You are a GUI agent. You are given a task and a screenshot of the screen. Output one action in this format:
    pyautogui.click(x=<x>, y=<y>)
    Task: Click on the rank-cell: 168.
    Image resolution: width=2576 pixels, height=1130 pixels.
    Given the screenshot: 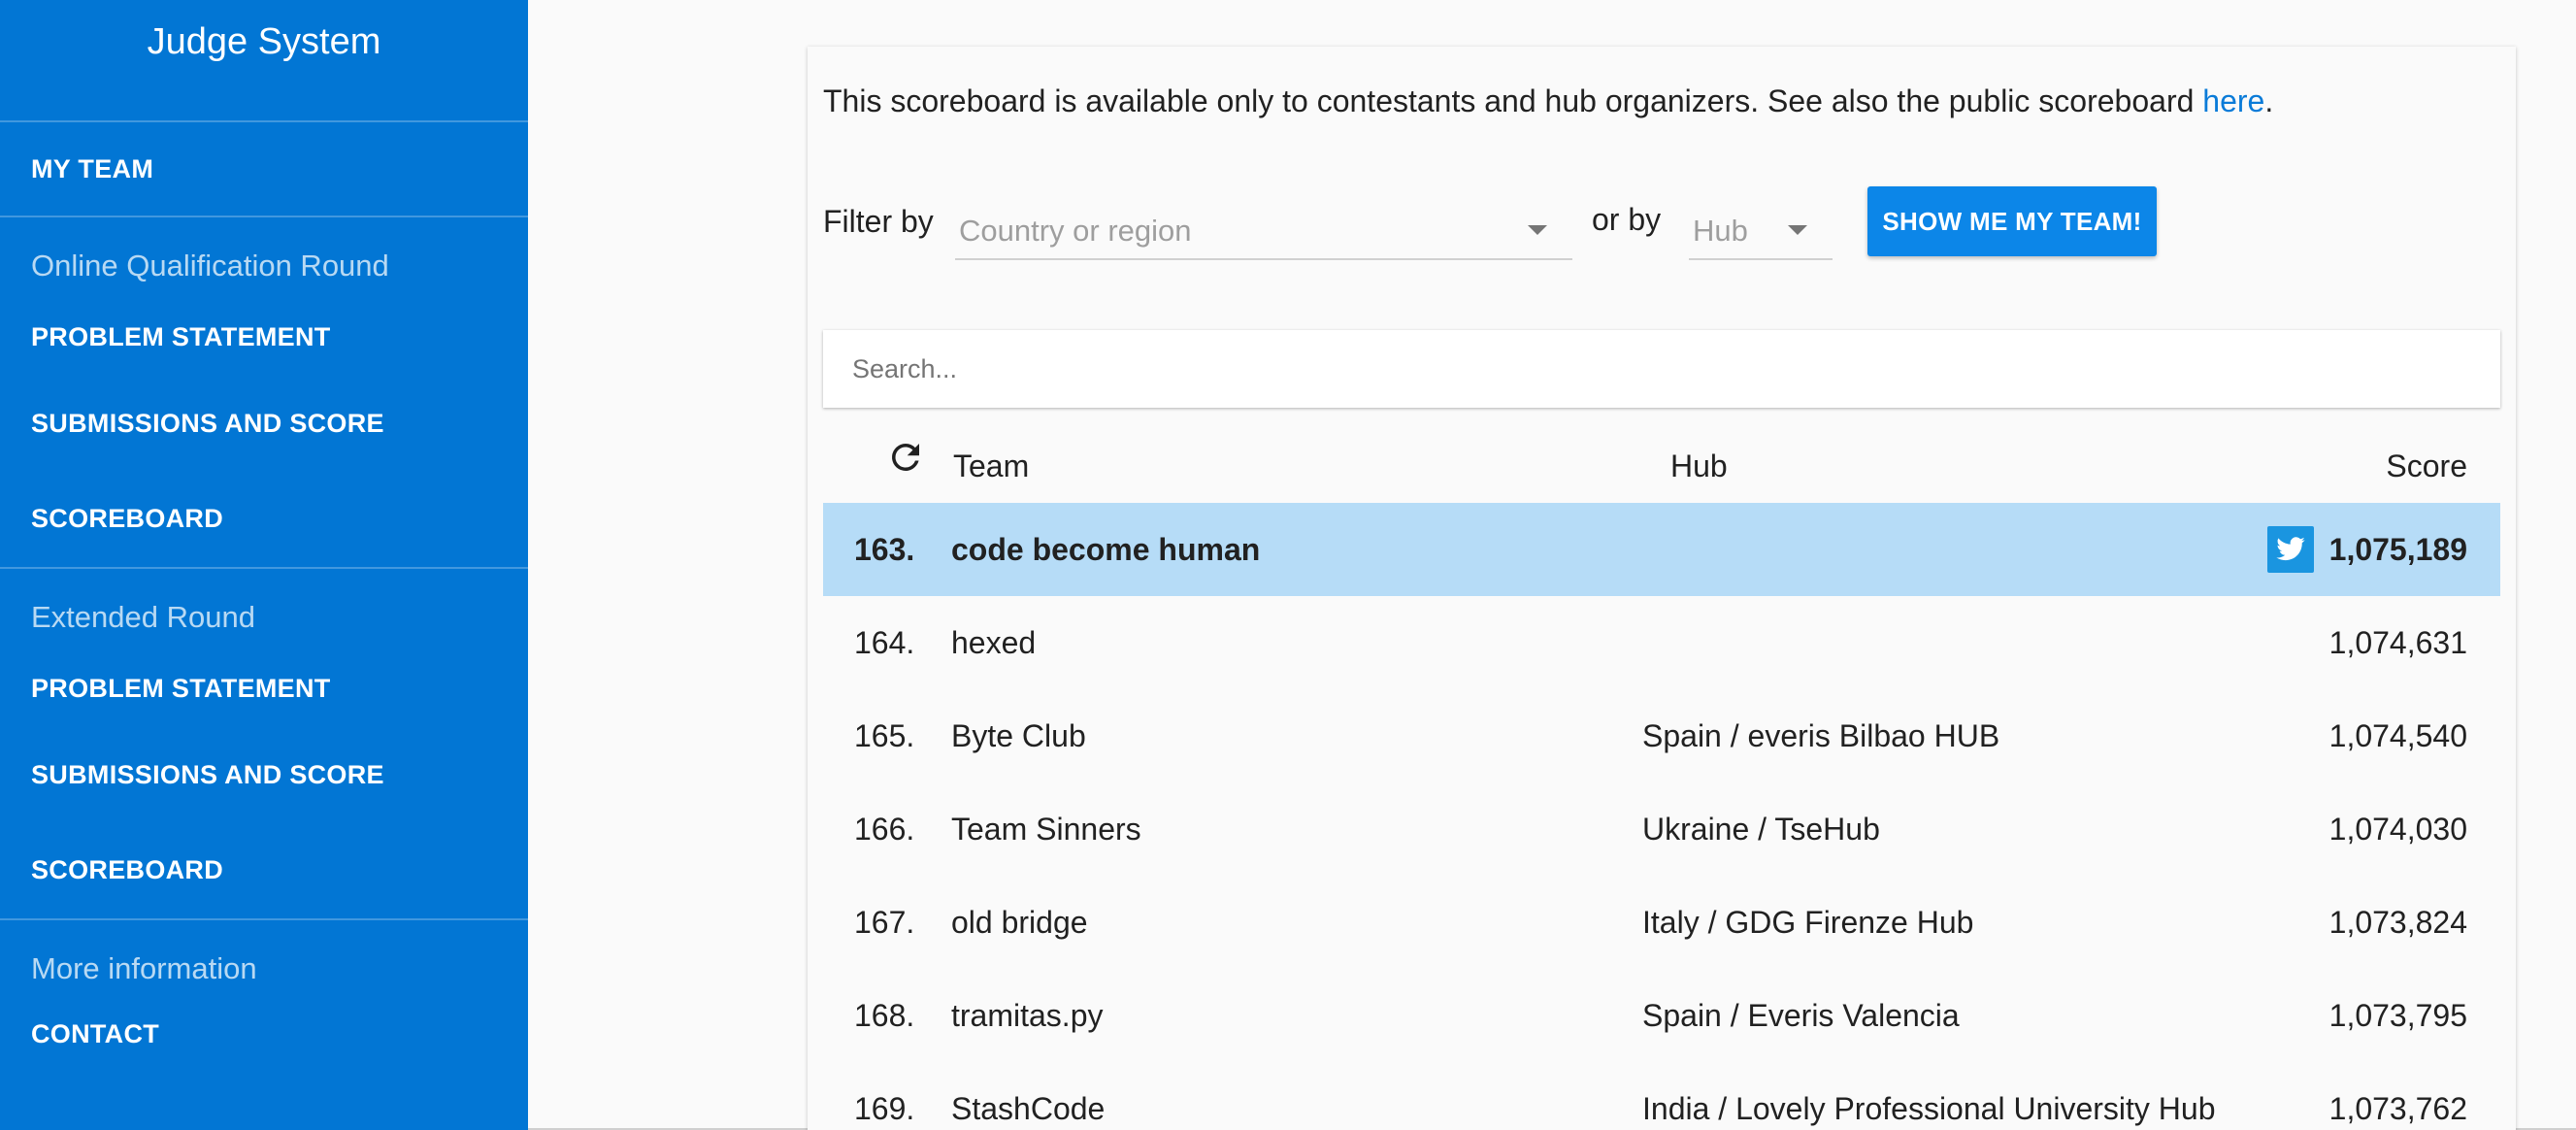 What is the action you would take?
    pyautogui.click(x=884, y=1015)
    